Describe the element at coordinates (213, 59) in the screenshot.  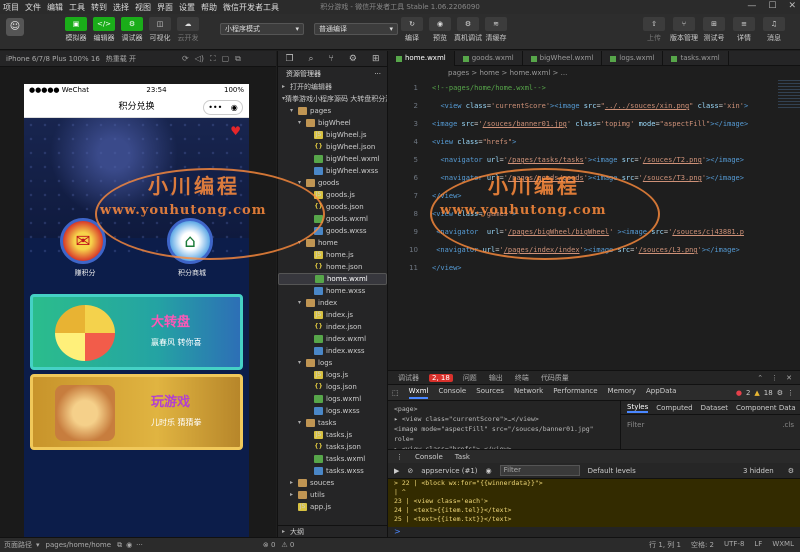
I see `fullscreen-icon: ⛶` at that location.